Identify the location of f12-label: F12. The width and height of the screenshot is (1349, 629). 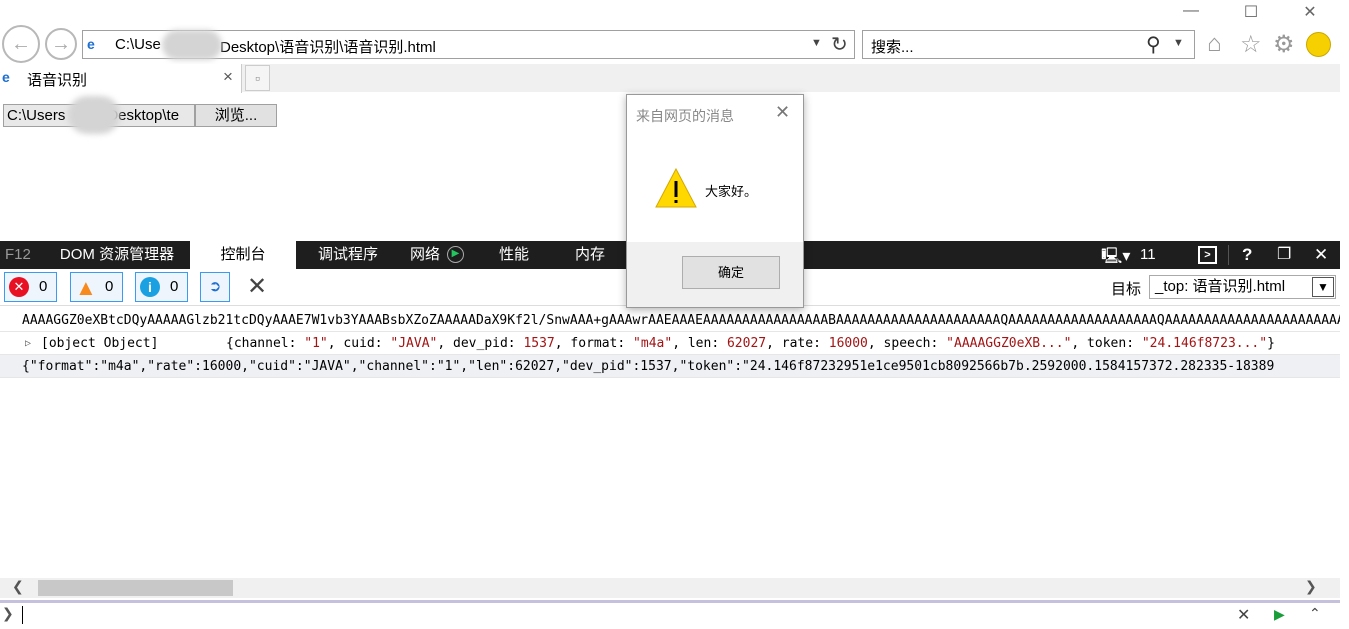
(18, 254).